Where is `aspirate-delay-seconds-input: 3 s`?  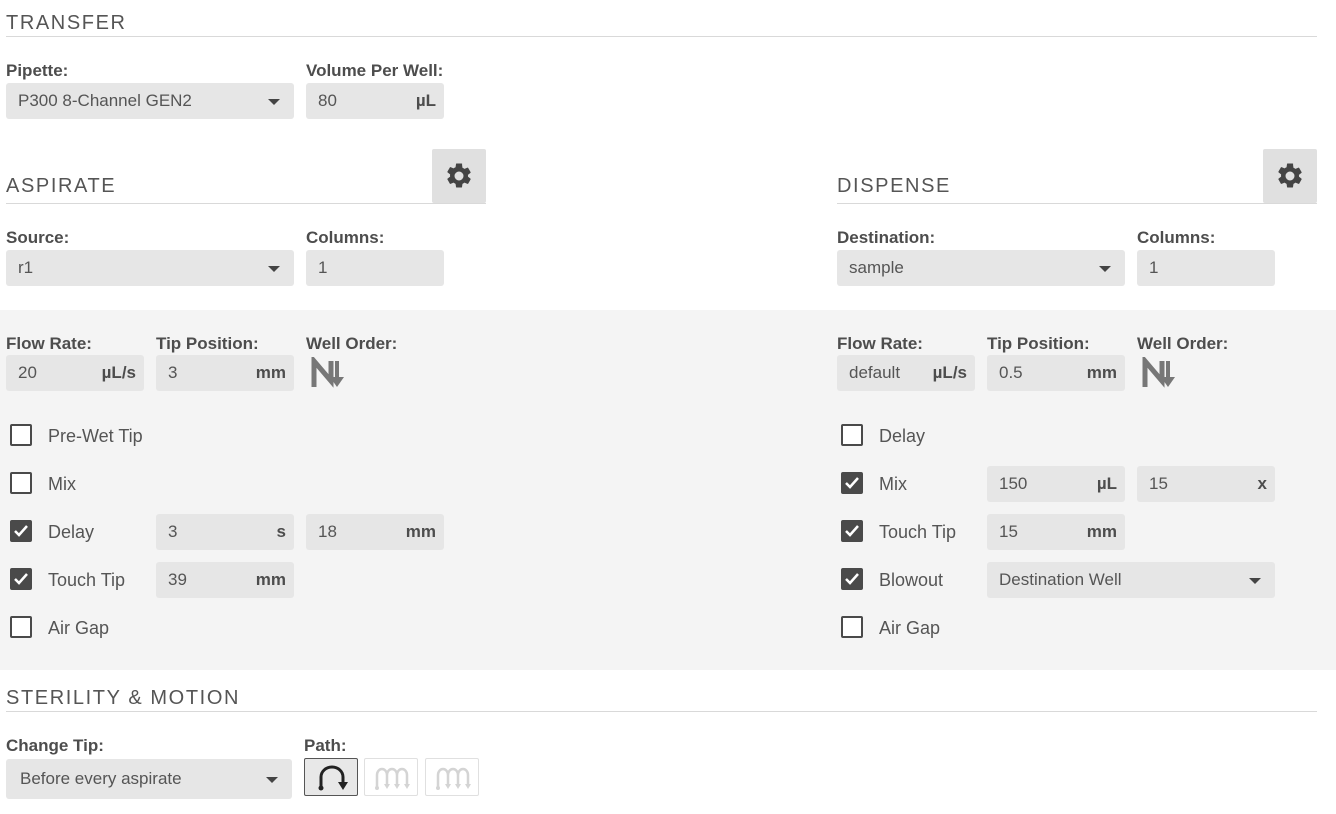
aspirate-delay-seconds-input: 3 s is located at coordinates (225, 532).